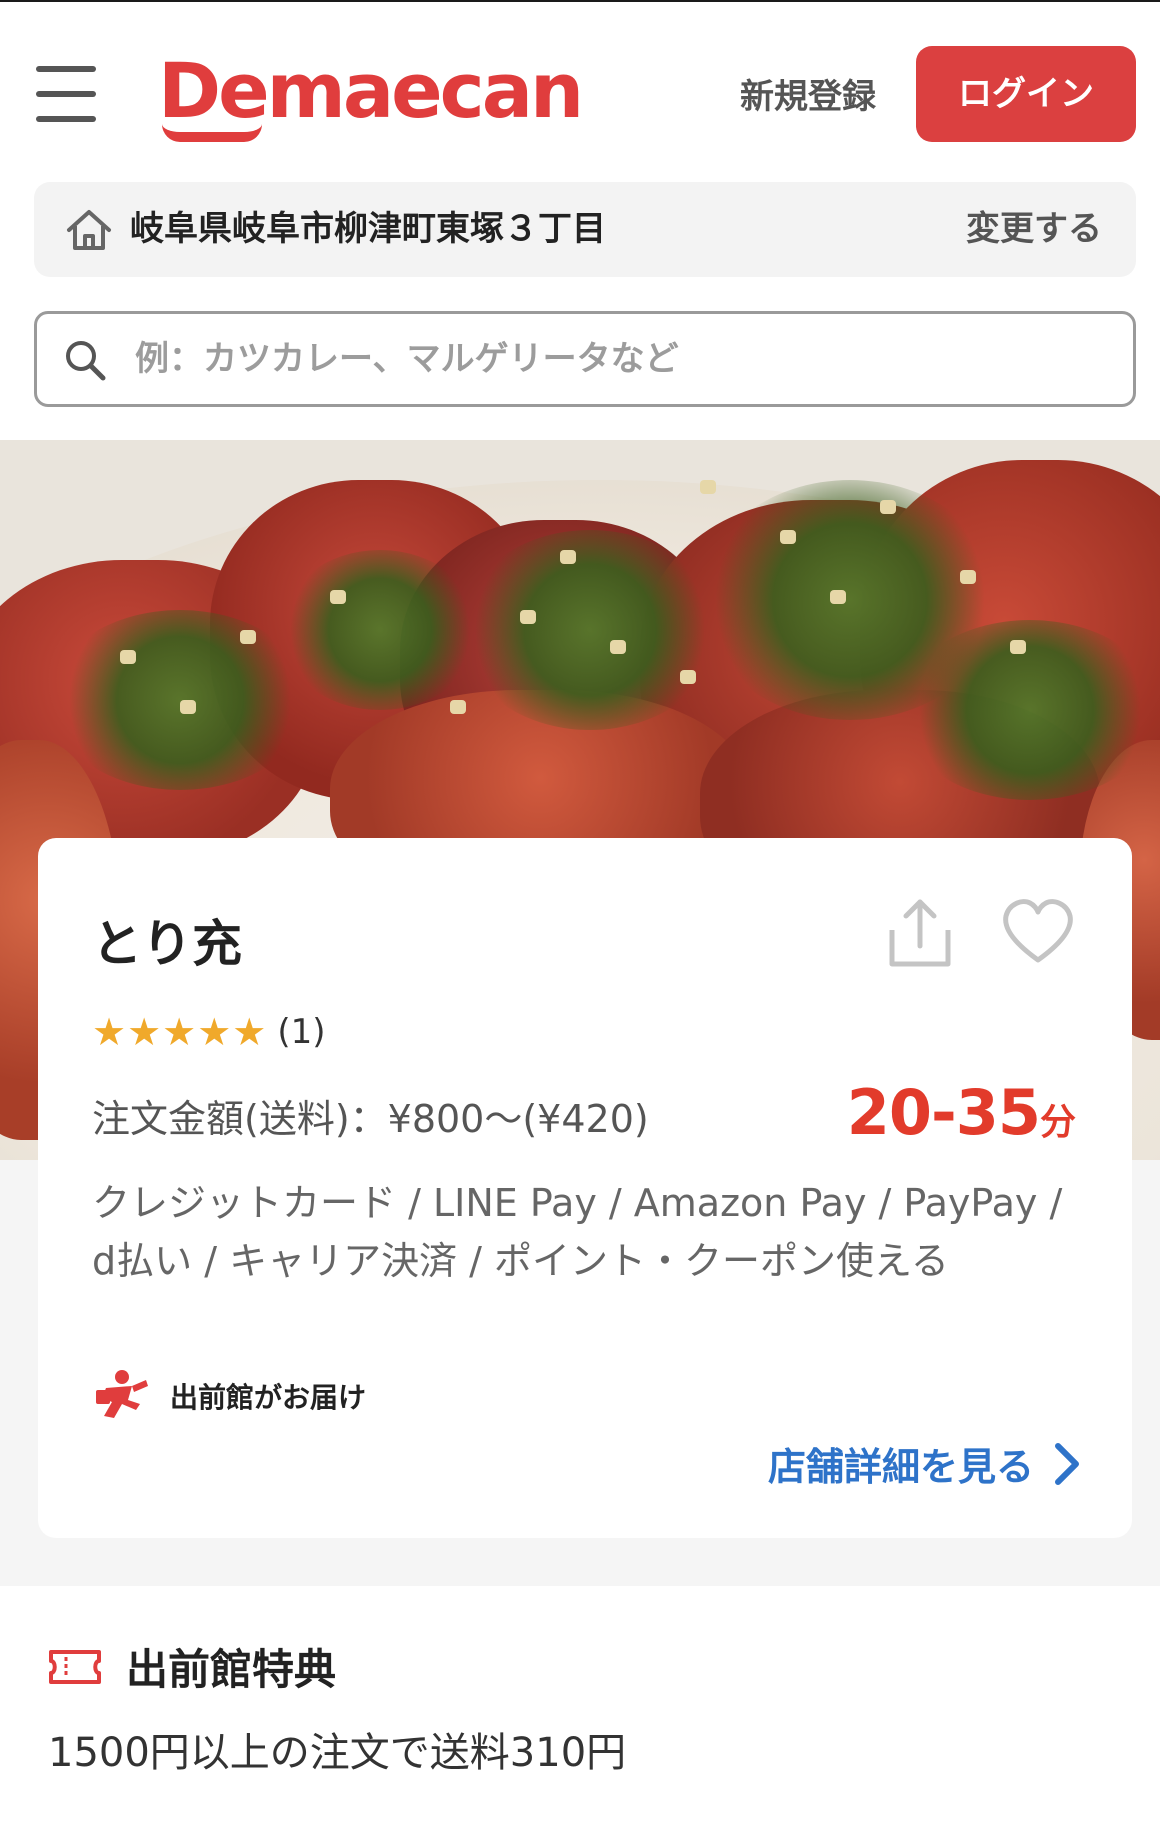 Image resolution: width=1160 pixels, height=1829 pixels. Describe the element at coordinates (580, 1707) in the screenshot. I see `demaecan-perks-section: 出前館特典 1500円以上の注文で送料310円` at that location.